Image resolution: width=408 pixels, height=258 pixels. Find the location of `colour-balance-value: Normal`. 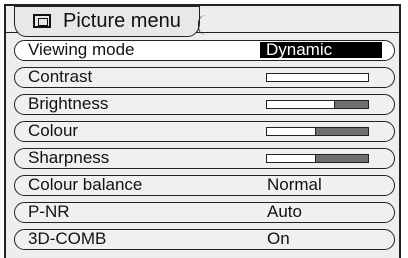

colour-balance-value: Normal is located at coordinates (294, 185).